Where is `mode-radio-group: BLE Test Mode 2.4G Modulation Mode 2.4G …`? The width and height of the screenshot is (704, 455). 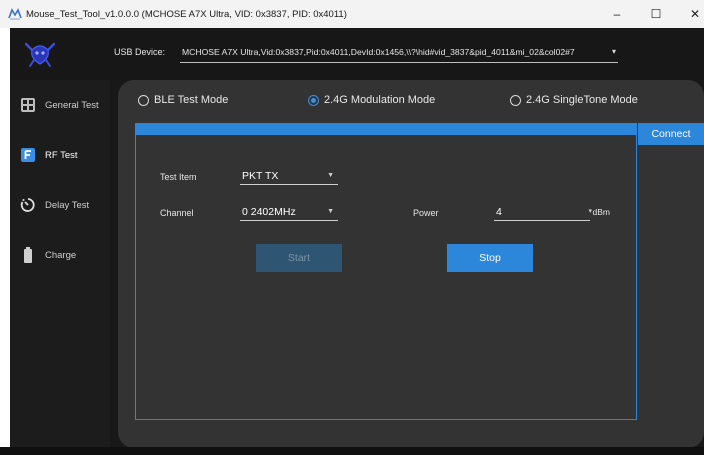 mode-radio-group: BLE Test Mode 2.4G Modulation Mode 2.4G … is located at coordinates (418, 103).